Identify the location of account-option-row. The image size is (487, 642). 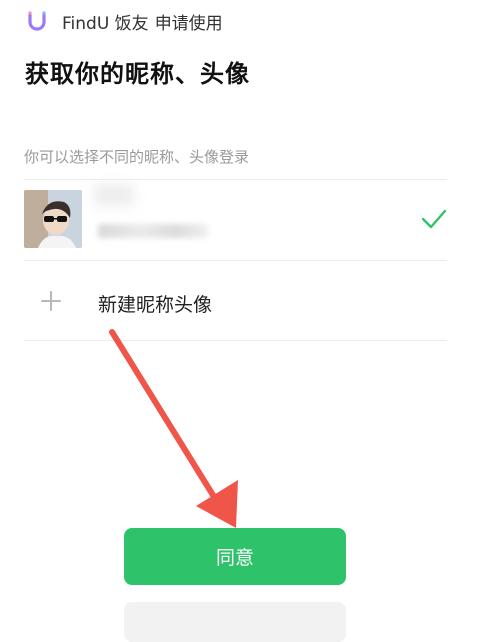
(235, 220).